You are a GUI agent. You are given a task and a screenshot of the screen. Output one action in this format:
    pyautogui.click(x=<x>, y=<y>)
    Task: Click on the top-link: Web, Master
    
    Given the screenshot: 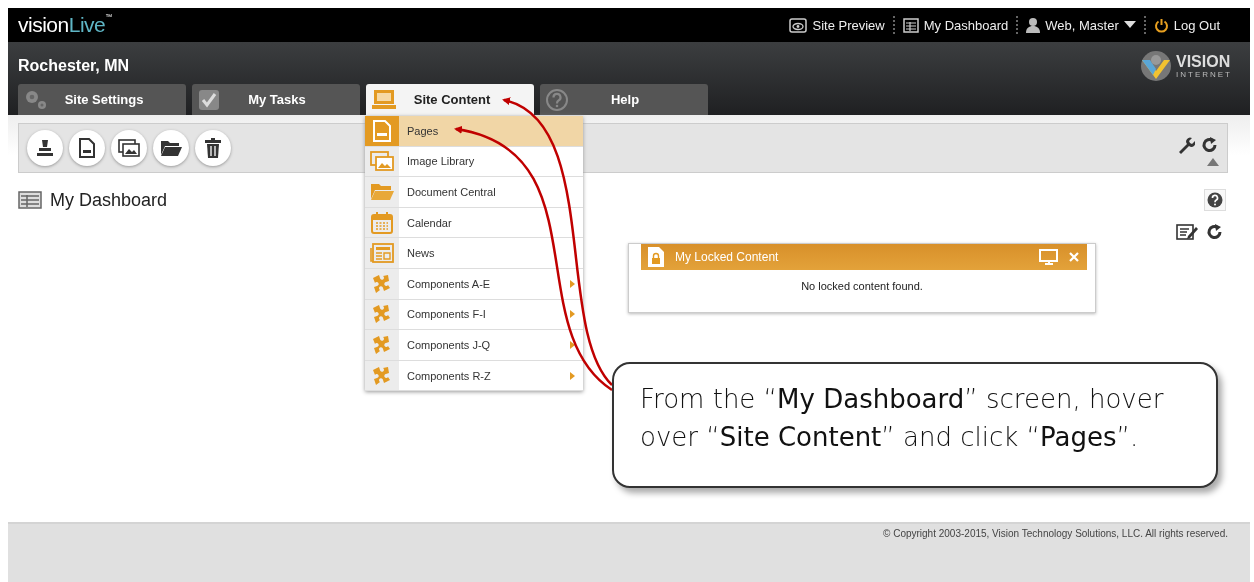 What is the action you would take?
    pyautogui.click(x=1081, y=25)
    